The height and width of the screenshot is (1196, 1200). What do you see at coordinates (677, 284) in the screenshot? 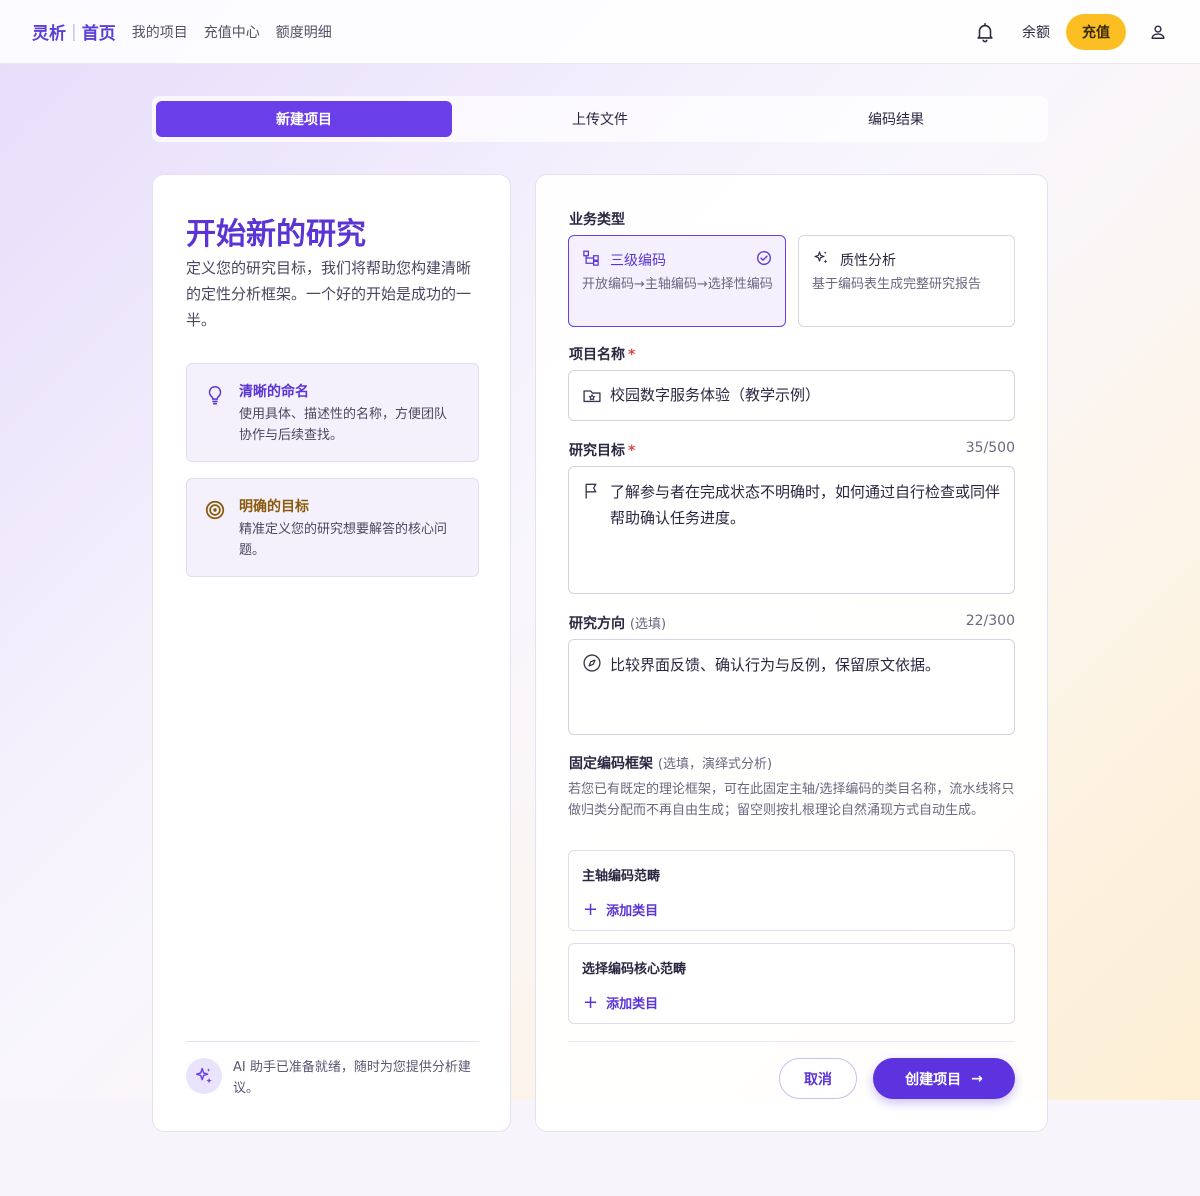
I see `type-option-description: 开放编码→主轴编码→选择性编码` at bounding box center [677, 284].